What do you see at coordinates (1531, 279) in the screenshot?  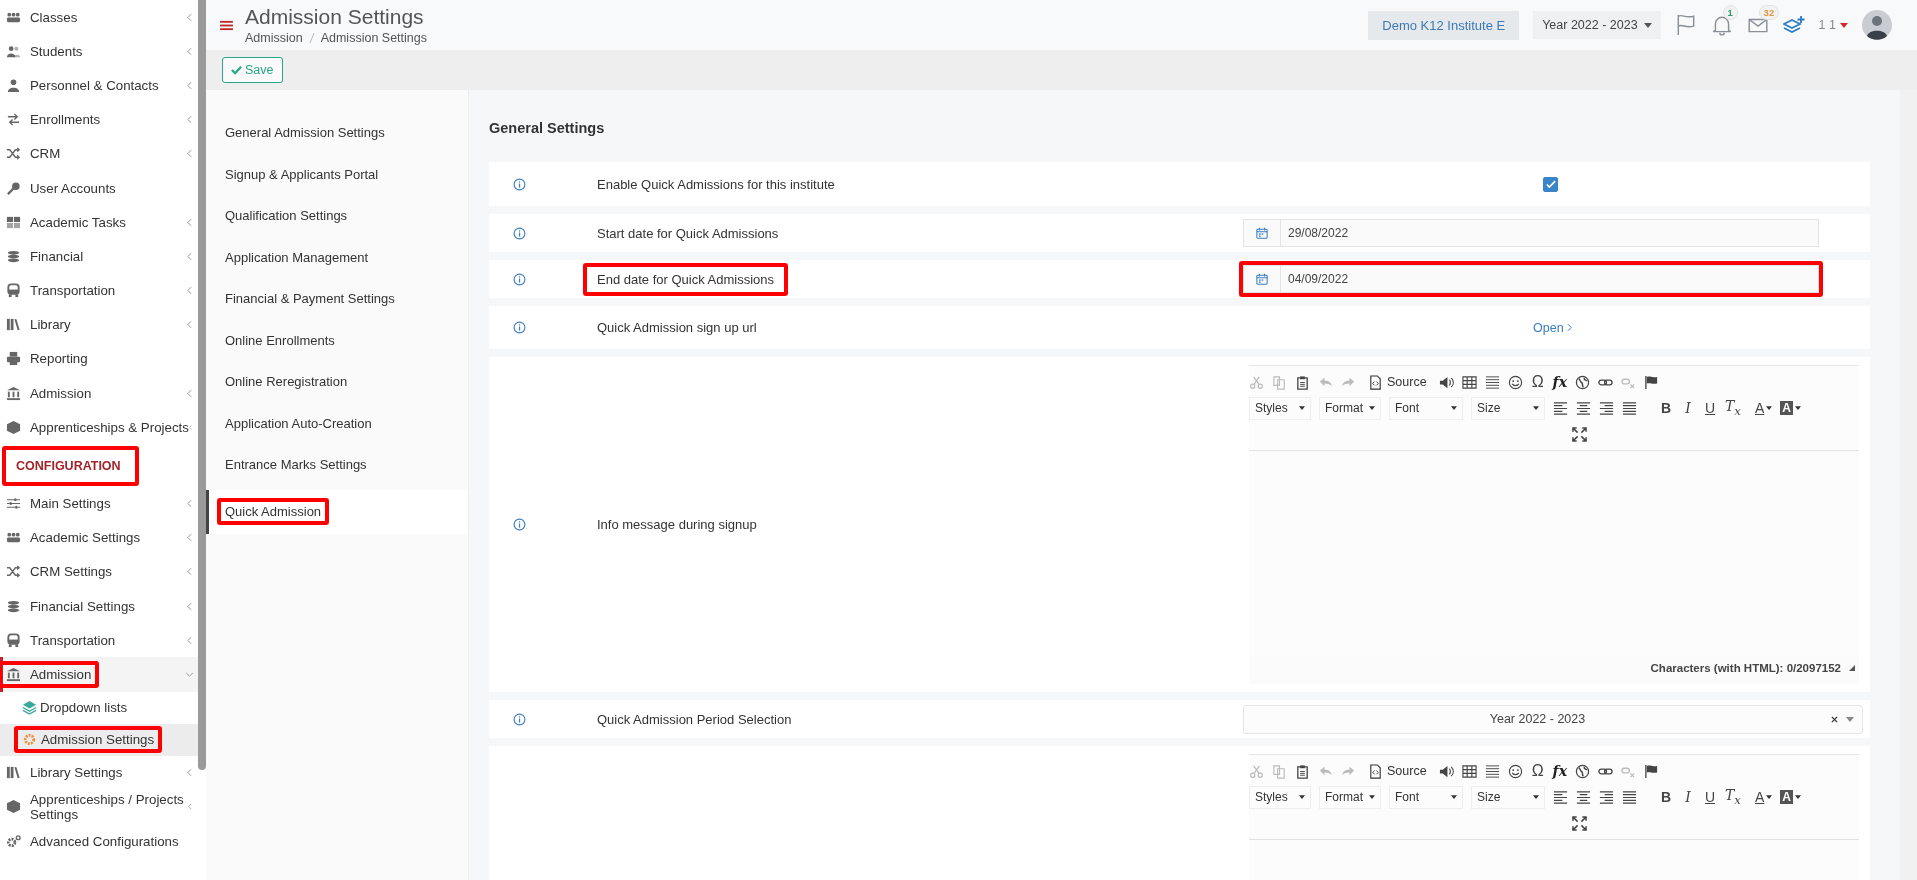 I see `date-field: 04/09/2022` at bounding box center [1531, 279].